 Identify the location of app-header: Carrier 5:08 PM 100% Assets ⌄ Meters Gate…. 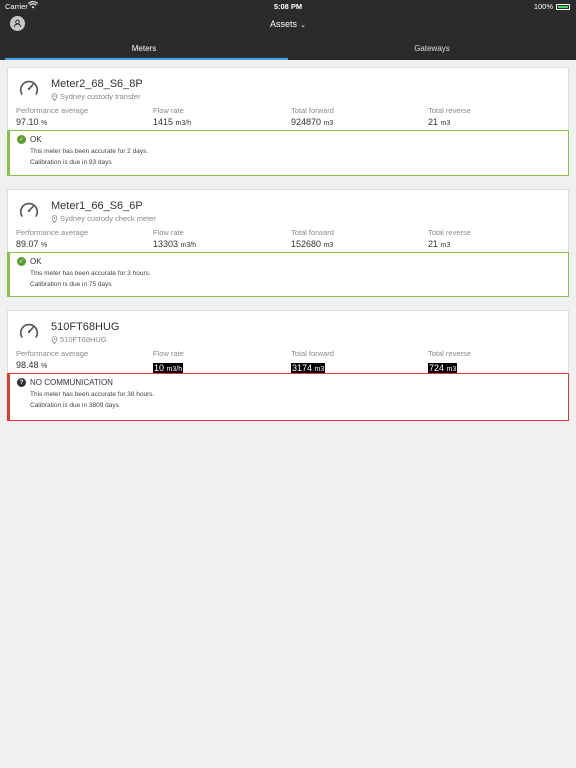
(288, 30).